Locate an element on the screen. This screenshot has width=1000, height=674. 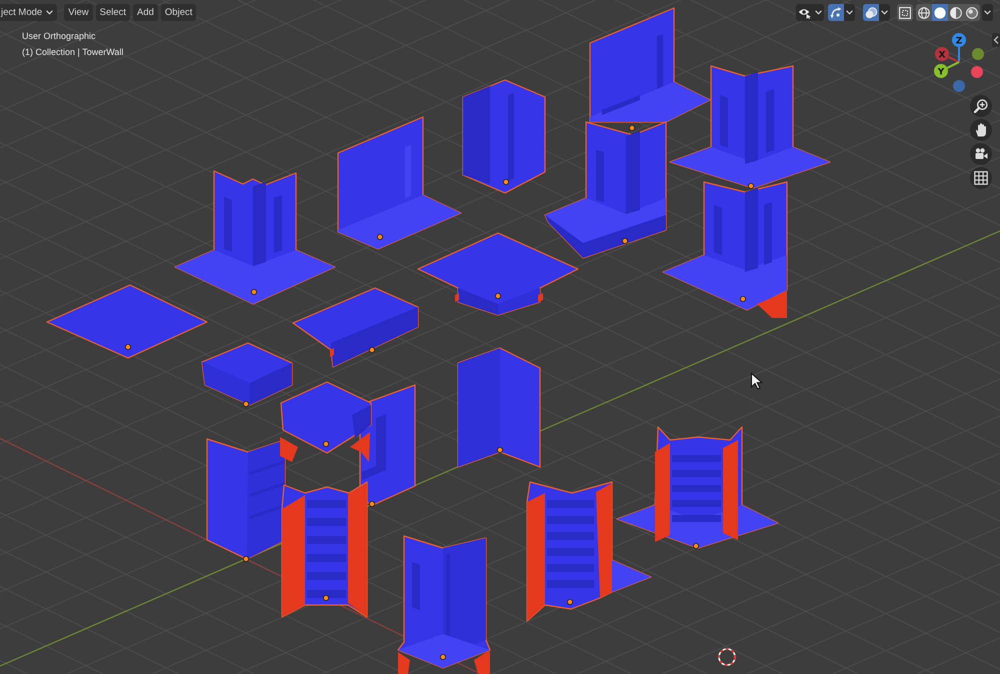
sidebar-toggle-icon is located at coordinates (996, 40).